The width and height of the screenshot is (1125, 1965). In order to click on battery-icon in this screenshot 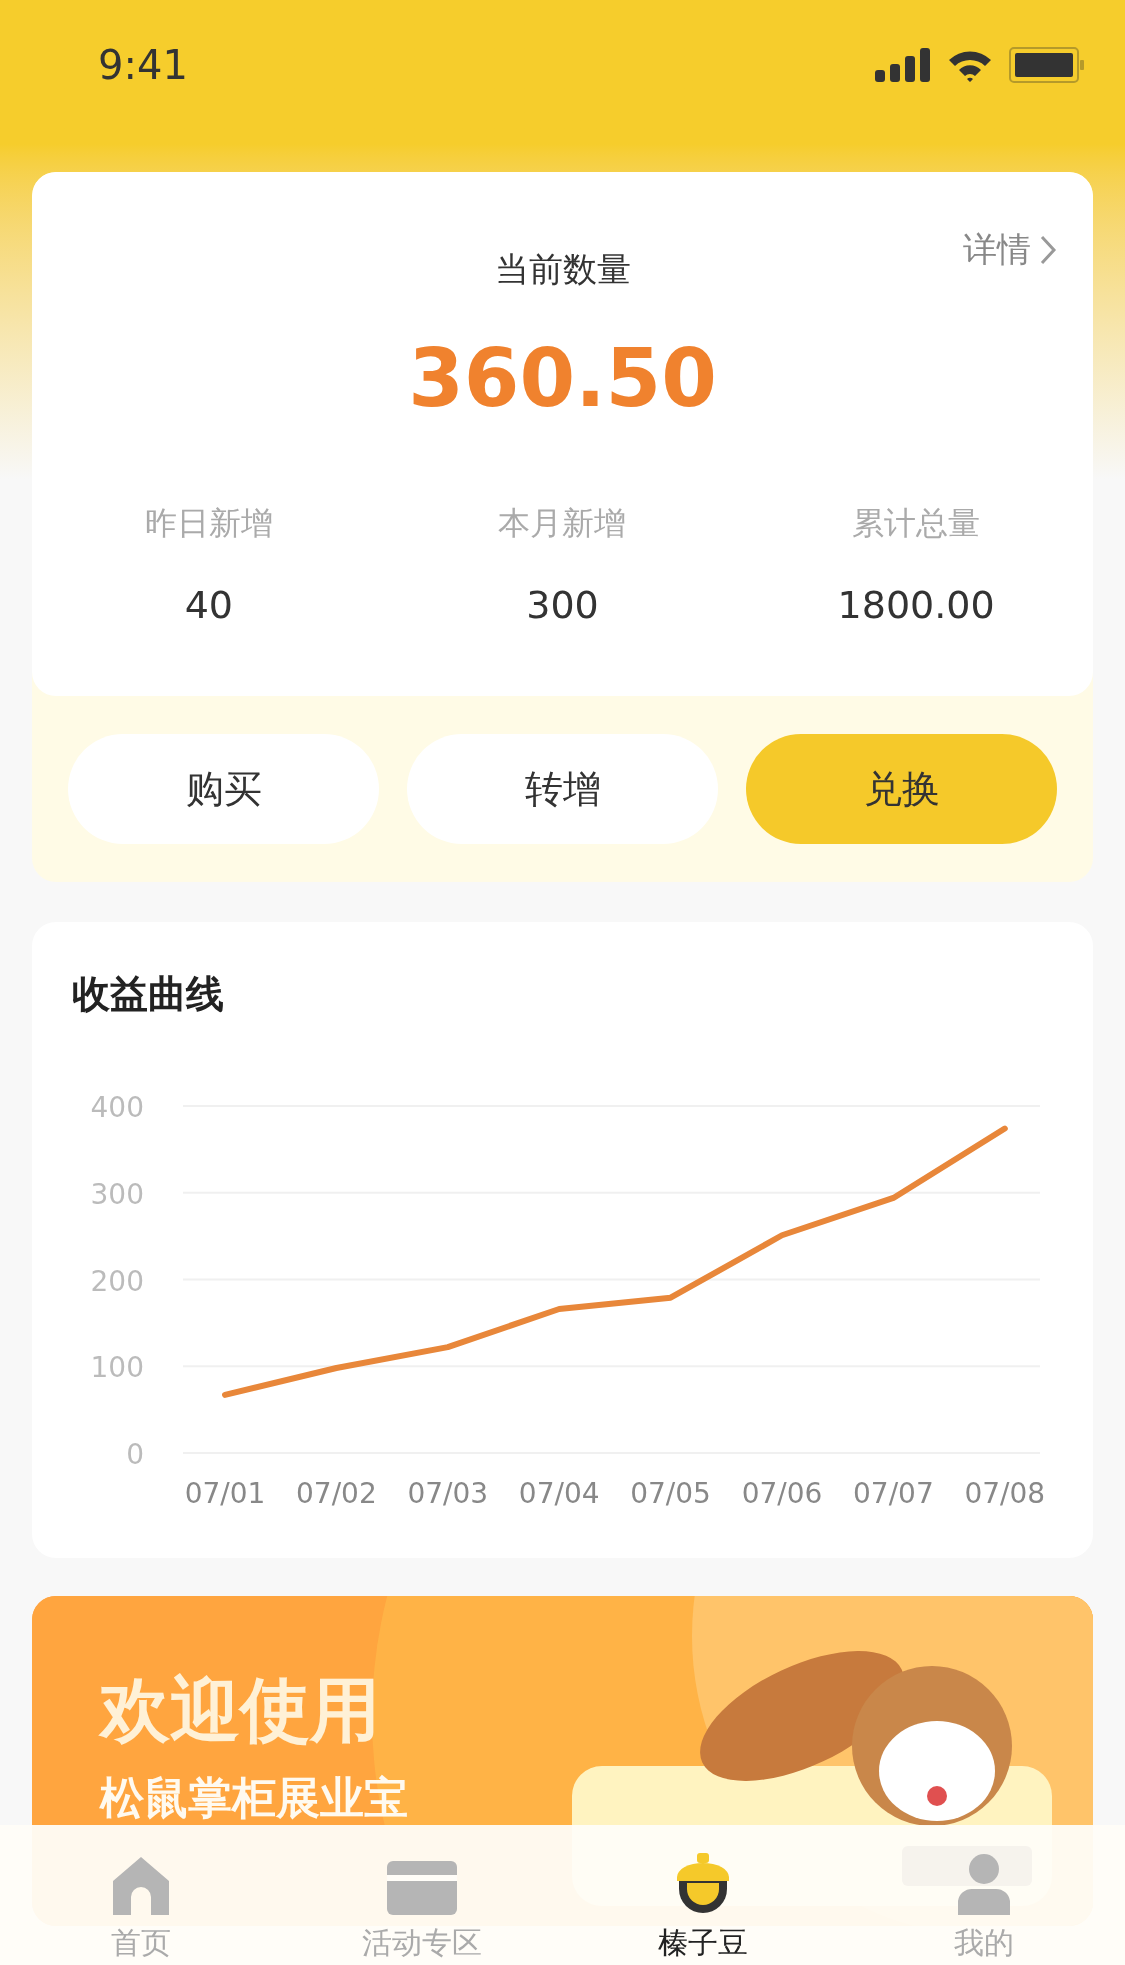, I will do `click(1047, 65)`.